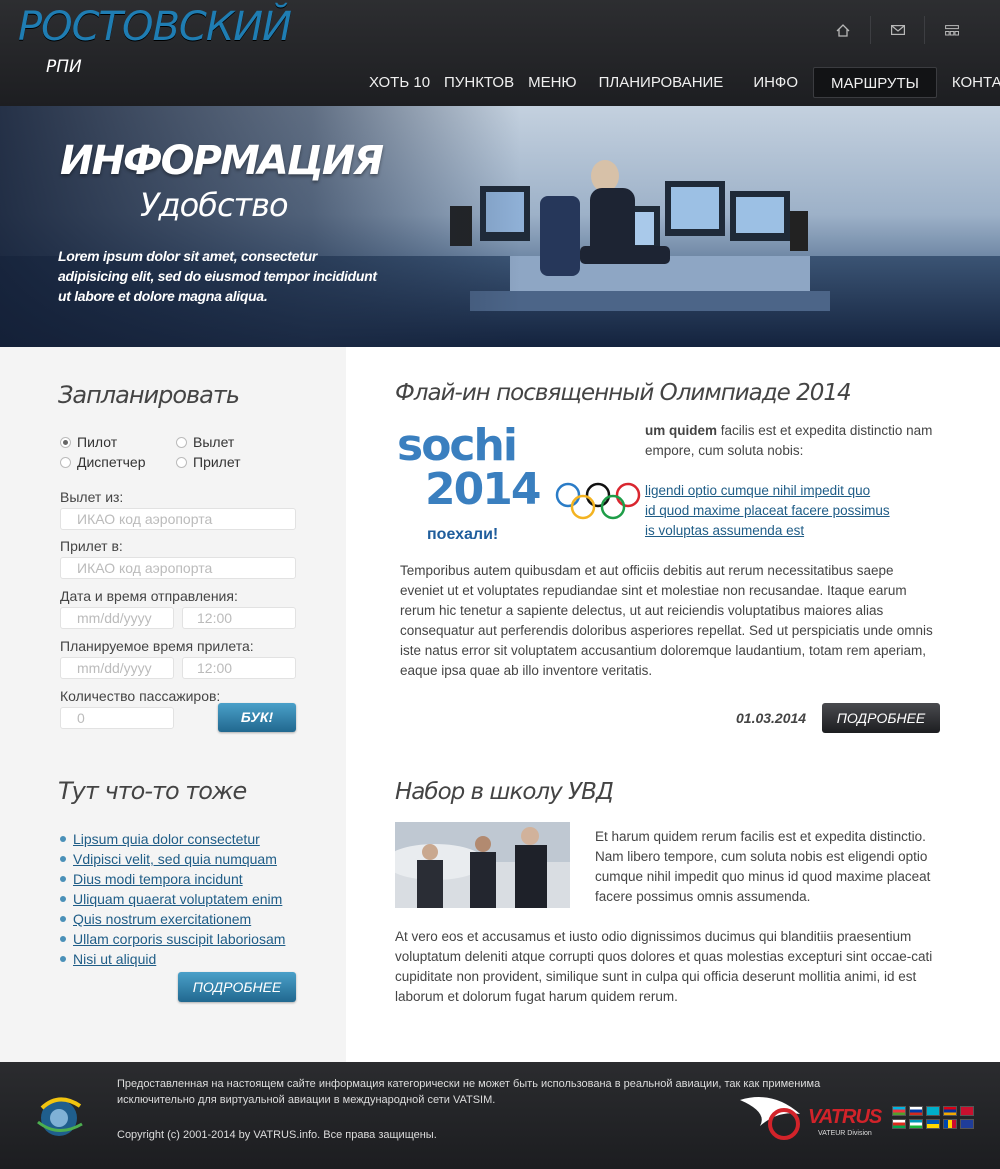 The height and width of the screenshot is (1169, 1000). Describe the element at coordinates (257, 717) in the screenshot. I see `book-button: БУК!` at that location.